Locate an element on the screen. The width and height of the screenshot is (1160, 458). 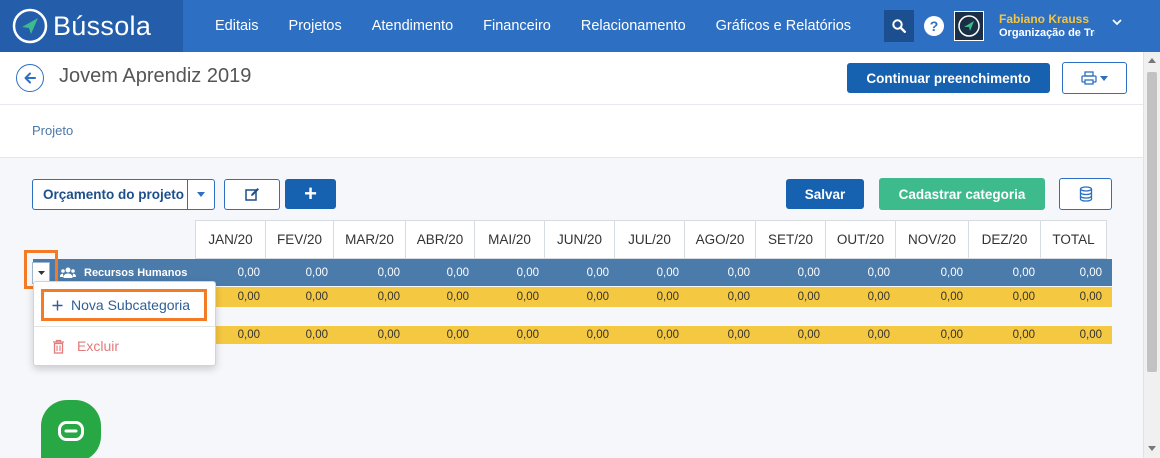
chat-button is located at coordinates (71, 429).